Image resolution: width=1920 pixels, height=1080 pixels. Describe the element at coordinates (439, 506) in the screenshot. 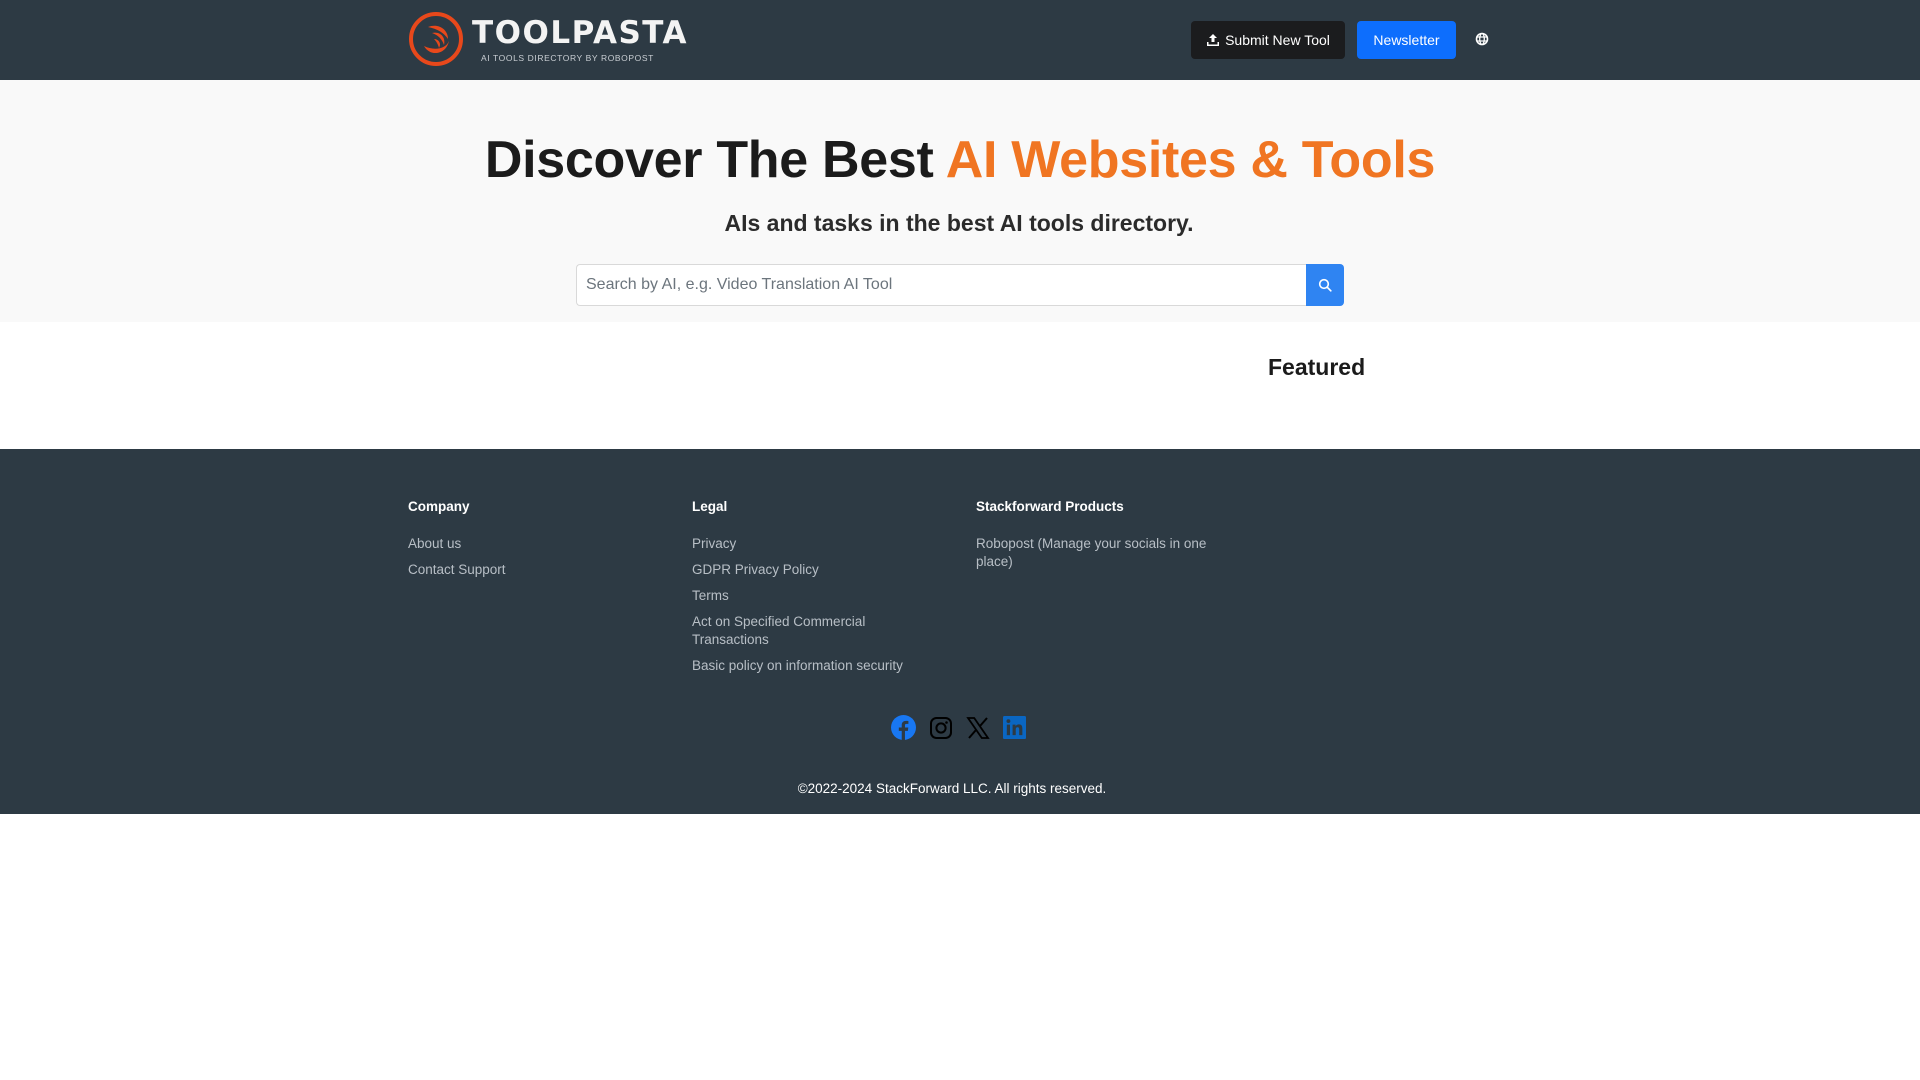

I see `footer-heading: Company` at that location.